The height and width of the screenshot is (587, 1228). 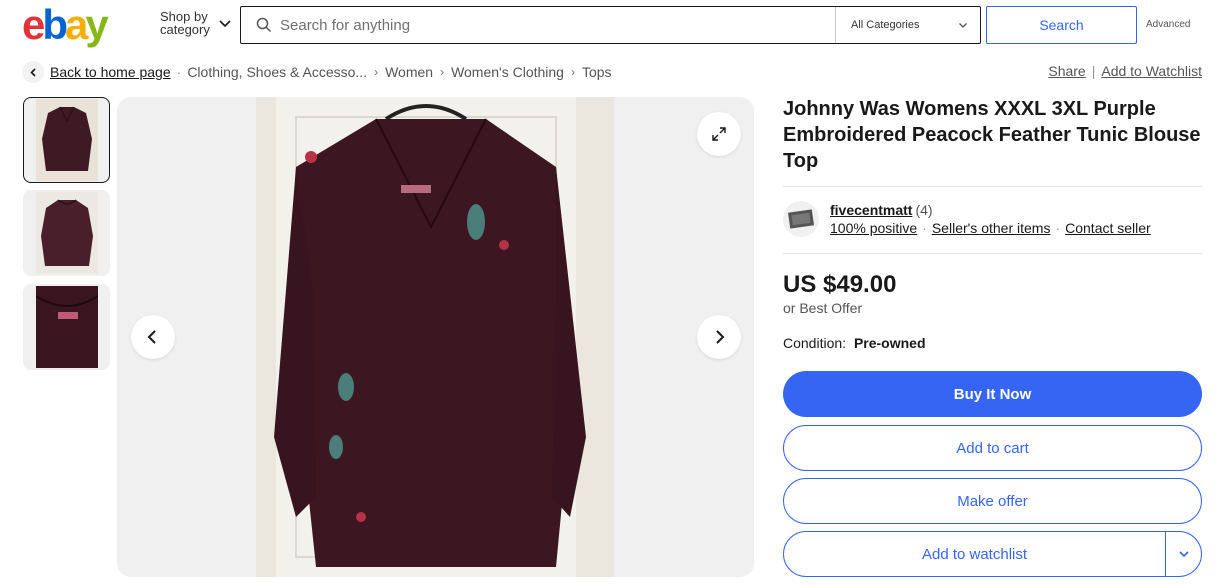 I want to click on chevron-right-icon, so click(x=720, y=337).